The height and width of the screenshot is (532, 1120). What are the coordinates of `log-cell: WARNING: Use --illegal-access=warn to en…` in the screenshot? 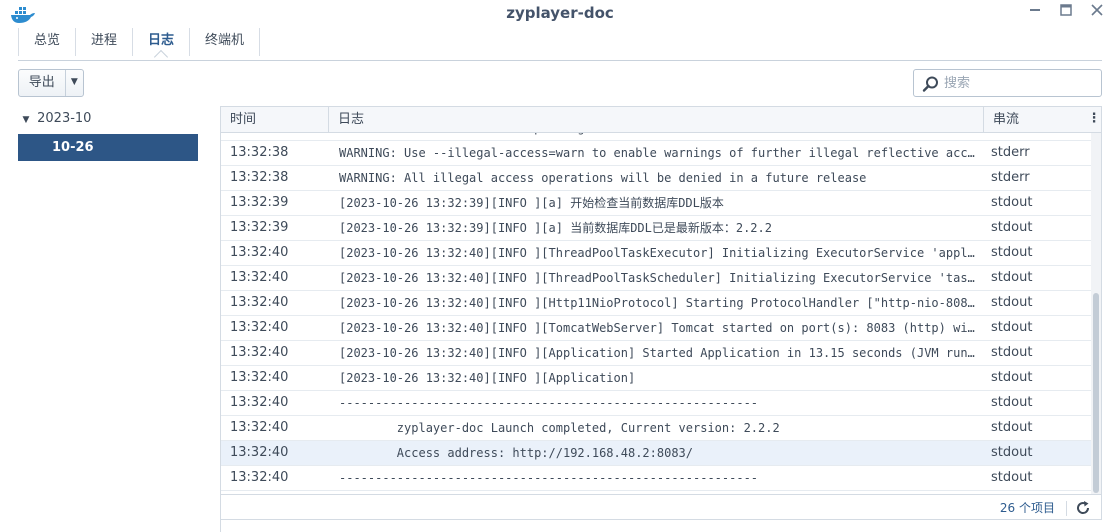 It's located at (659, 153).